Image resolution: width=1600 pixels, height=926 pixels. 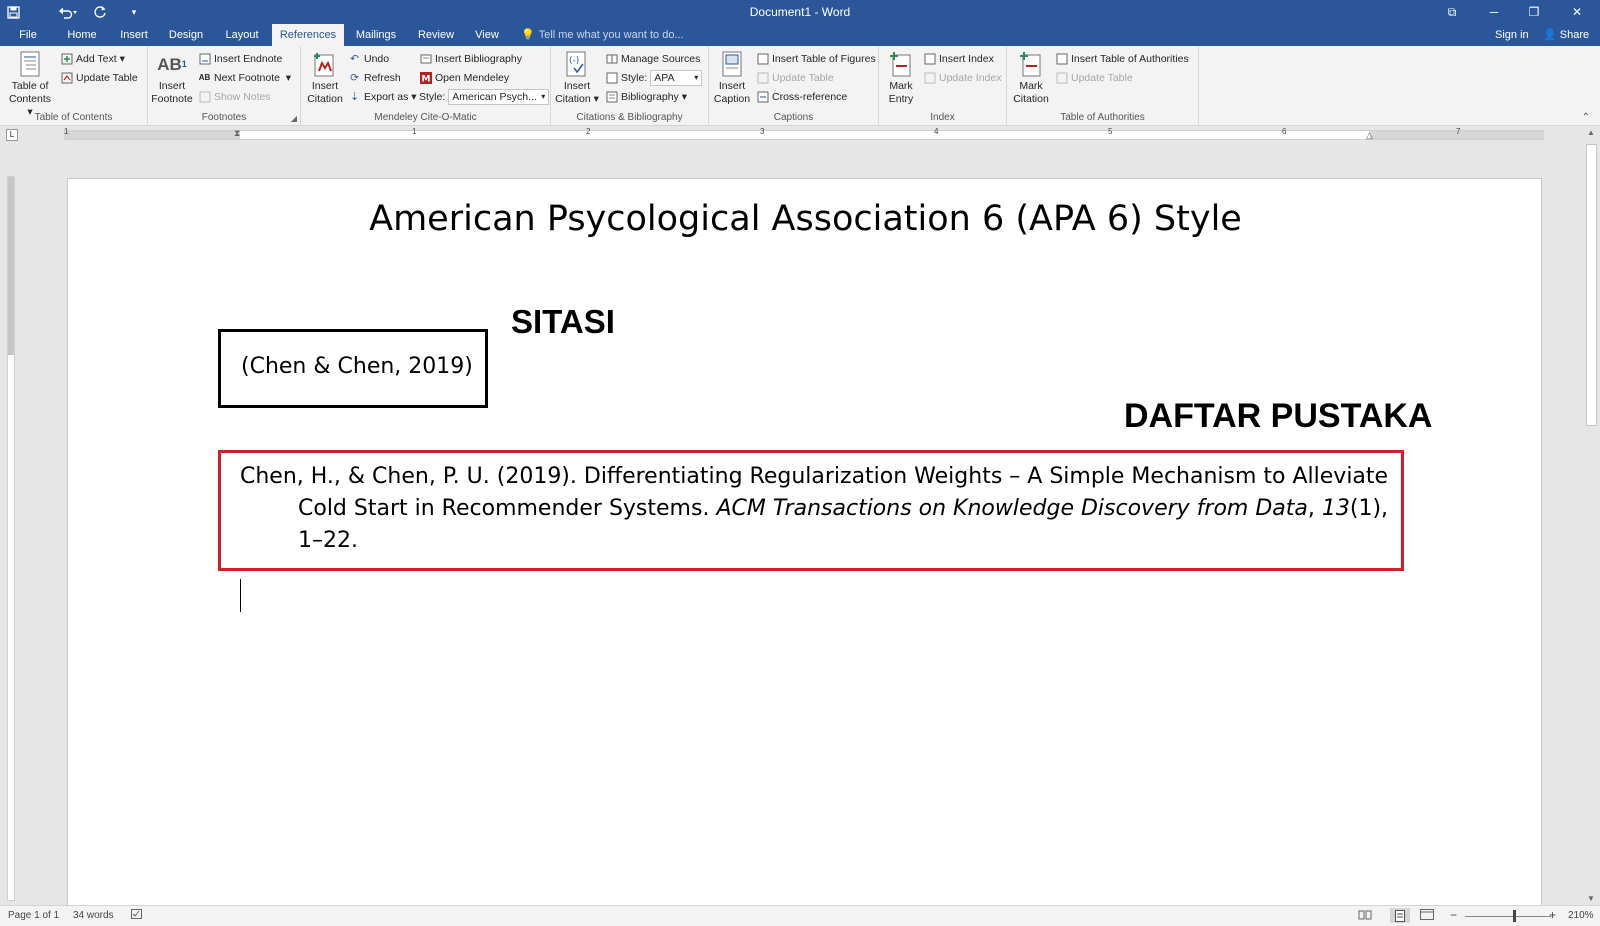 What do you see at coordinates (137, 916) in the screenshot?
I see `proofing-icon` at bounding box center [137, 916].